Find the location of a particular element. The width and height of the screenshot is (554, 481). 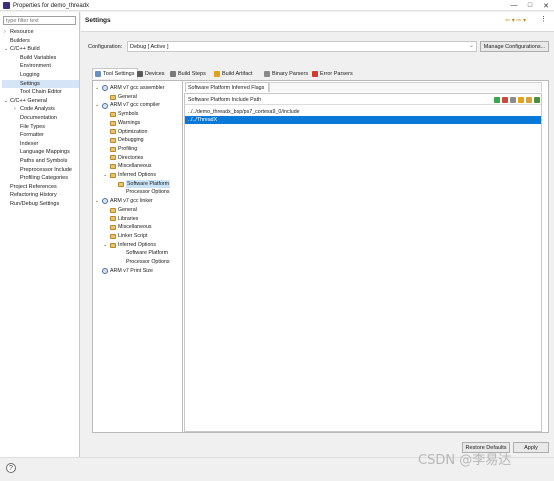

tab-software-platform-inferred-flags: Software Platform Inferred Flags is located at coordinates (227, 87).